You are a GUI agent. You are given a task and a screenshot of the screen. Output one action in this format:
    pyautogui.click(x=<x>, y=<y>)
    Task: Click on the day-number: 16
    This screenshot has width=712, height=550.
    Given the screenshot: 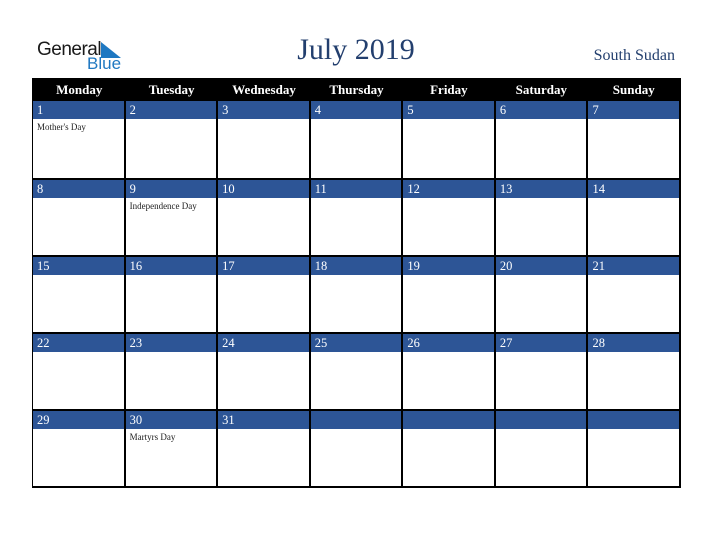 What is the action you would take?
    pyautogui.click(x=171, y=266)
    